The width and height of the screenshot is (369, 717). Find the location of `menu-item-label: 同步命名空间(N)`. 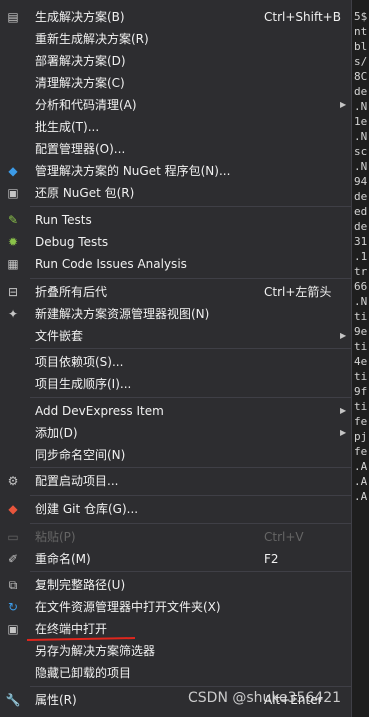

menu-item-label: 同步命名空间(N) is located at coordinates (80, 455).